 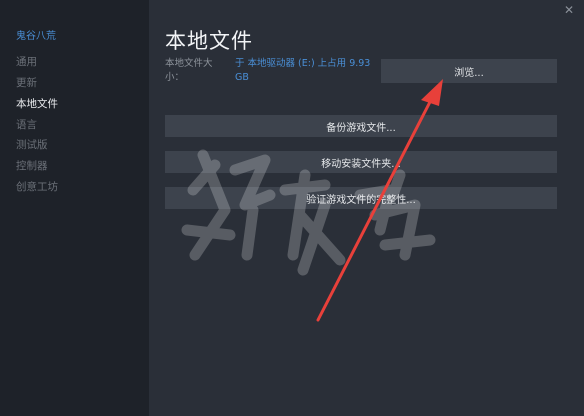 What do you see at coordinates (26, 124) in the screenshot?
I see `sidebar-item-language: 语言` at bounding box center [26, 124].